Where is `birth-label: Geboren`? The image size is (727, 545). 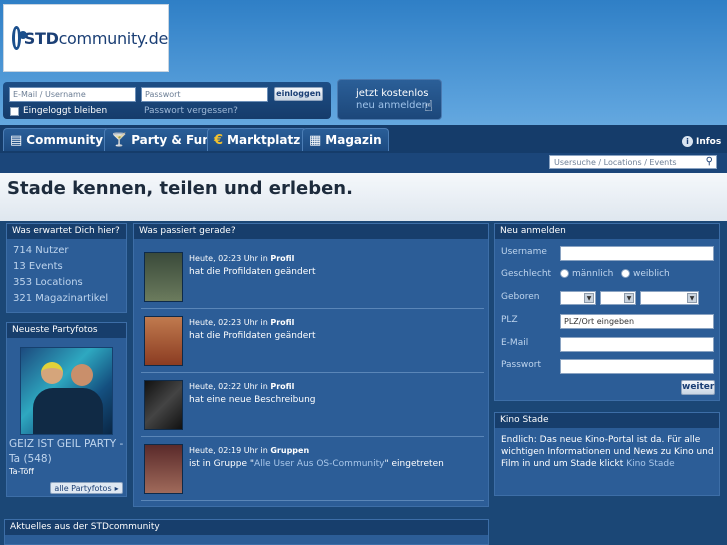
birth-label: Geboren is located at coordinates (520, 297).